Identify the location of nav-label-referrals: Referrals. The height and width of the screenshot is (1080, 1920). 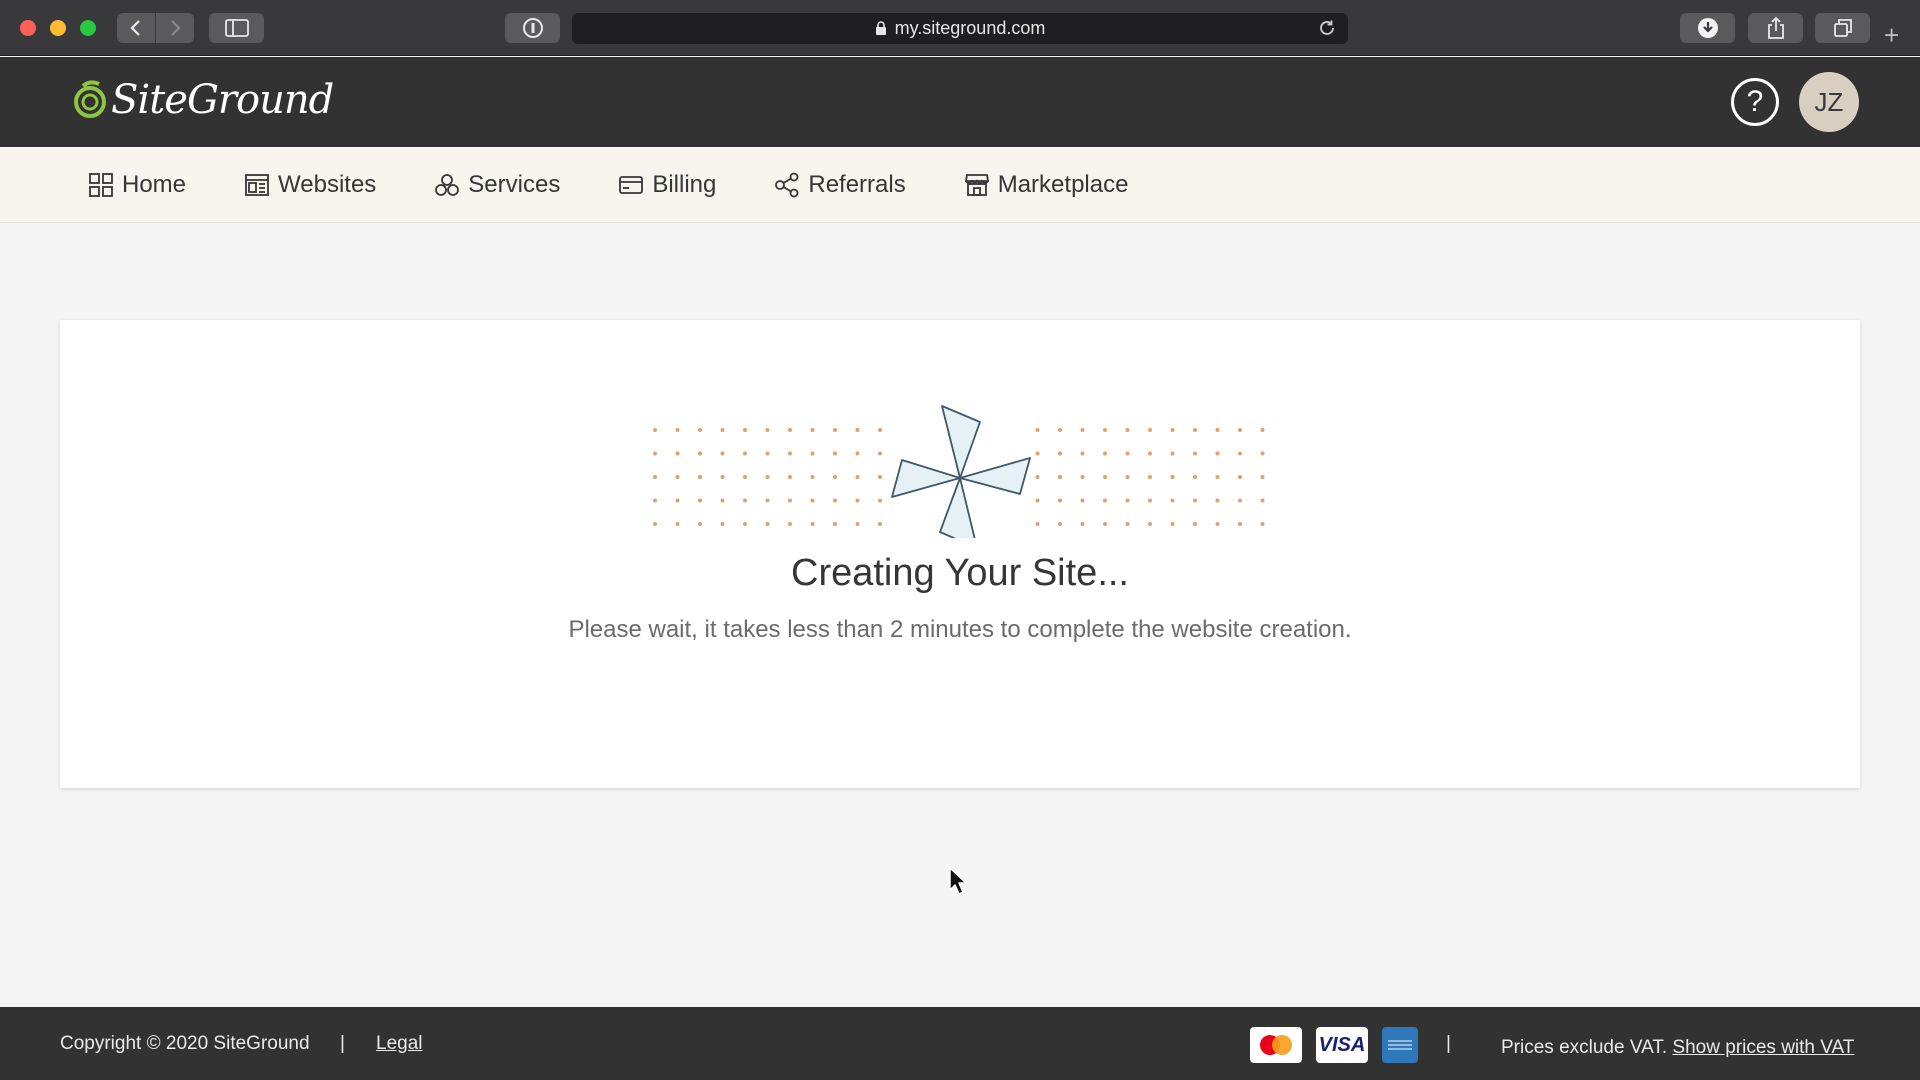
(857, 184).